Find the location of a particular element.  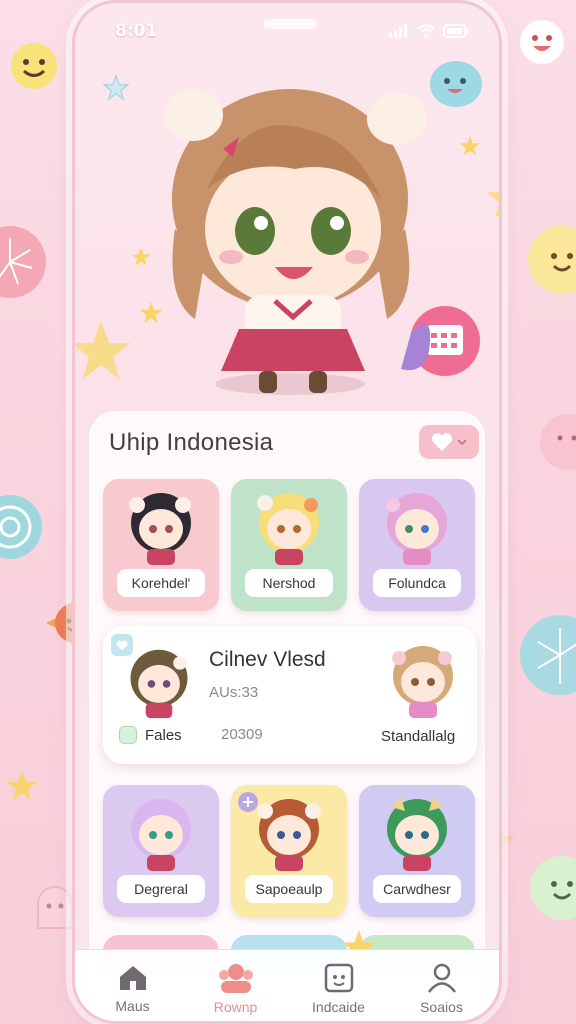

tile-label: Sapoeaulp is located at coordinates (289, 889).